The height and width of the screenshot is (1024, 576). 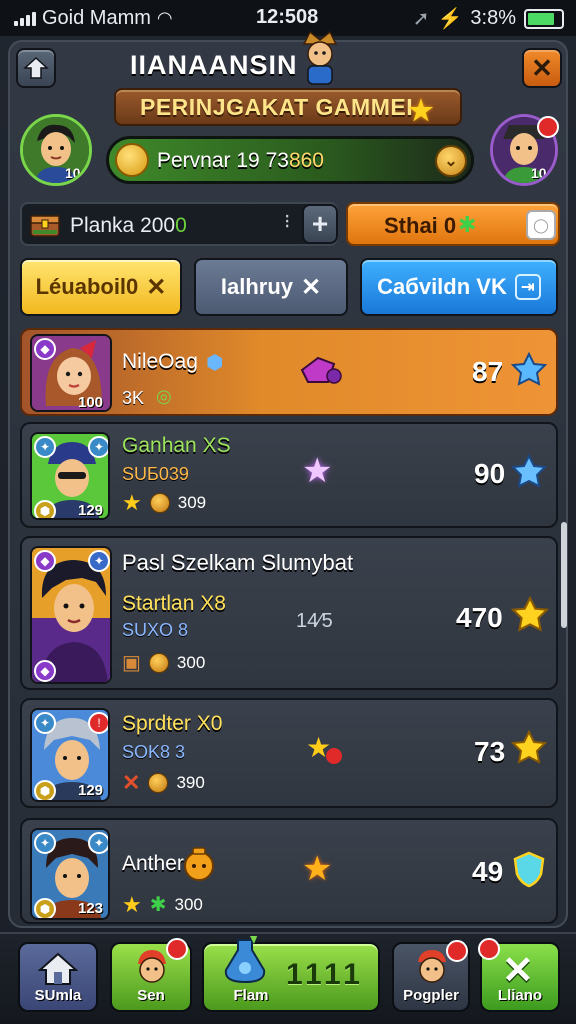 What do you see at coordinates (238, 562) in the screenshot?
I see `row-title: Pasl Szelkam Slumybat` at bounding box center [238, 562].